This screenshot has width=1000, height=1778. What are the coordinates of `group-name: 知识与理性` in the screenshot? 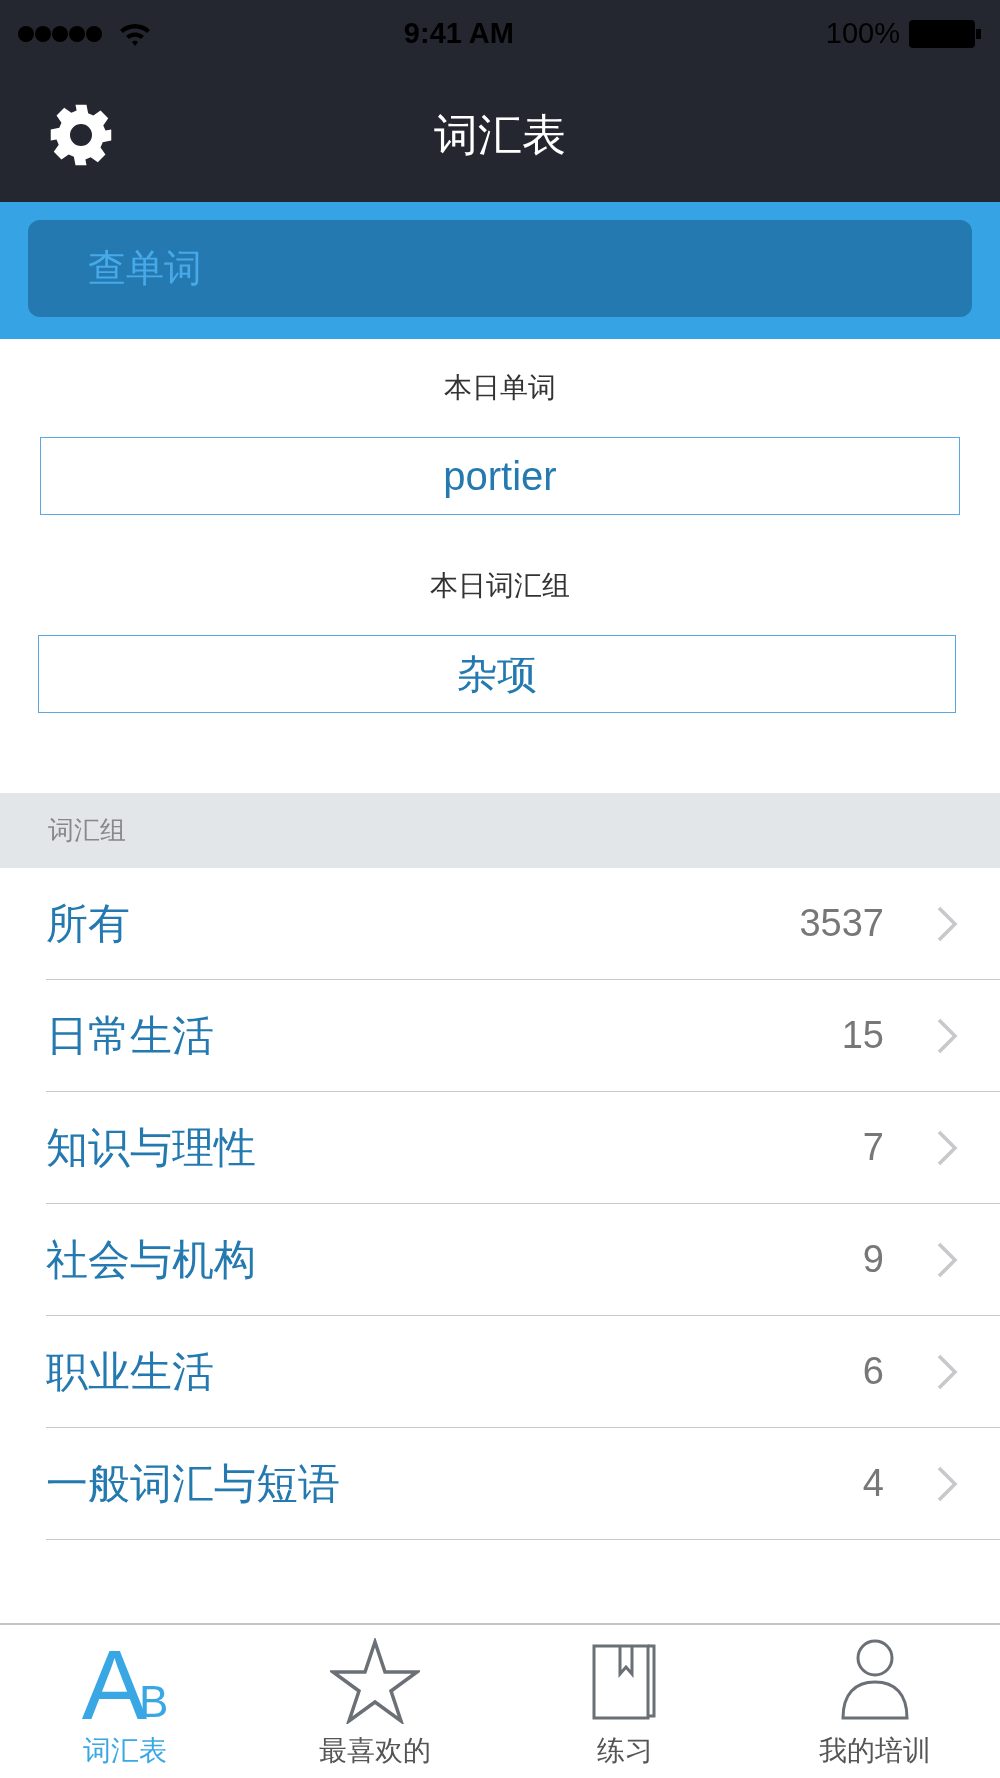 It's located at (454, 1147).